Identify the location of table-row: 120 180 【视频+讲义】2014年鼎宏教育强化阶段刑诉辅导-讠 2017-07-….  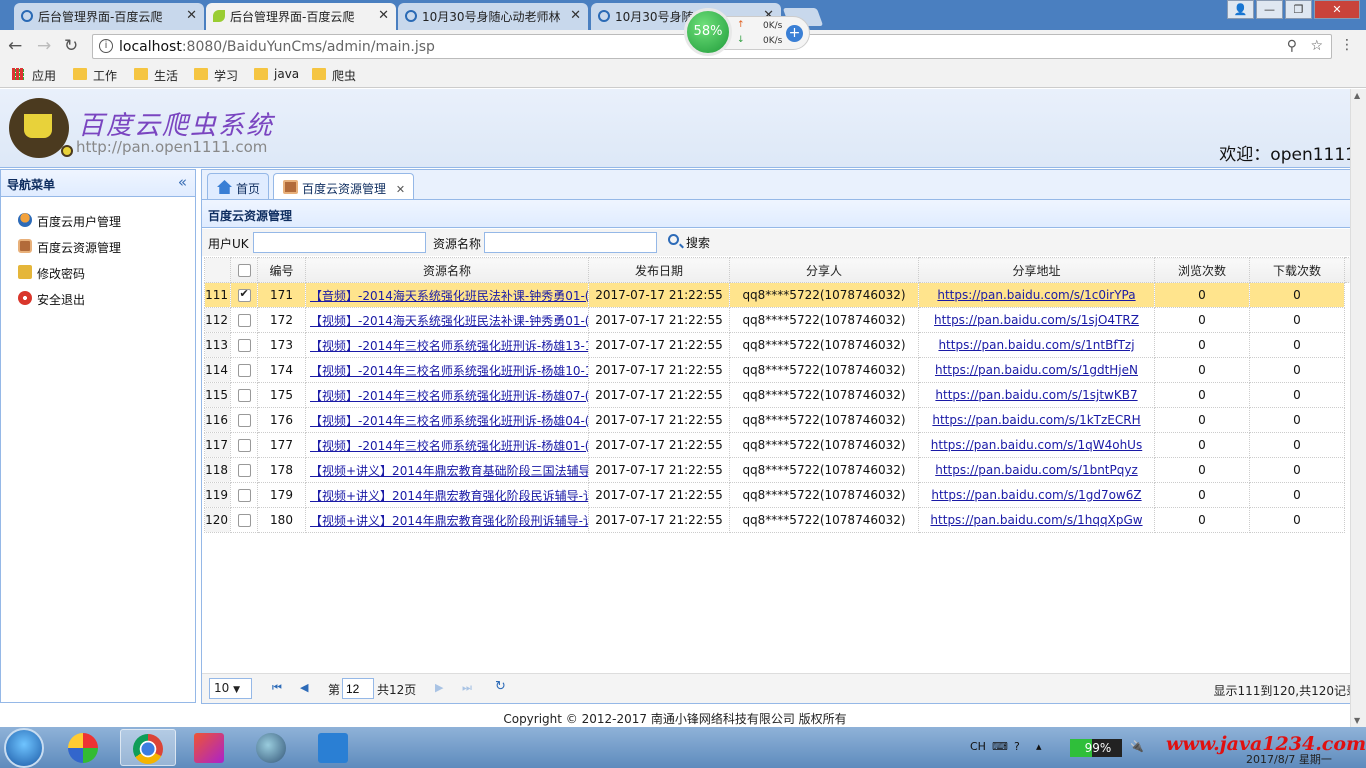
(782, 520).